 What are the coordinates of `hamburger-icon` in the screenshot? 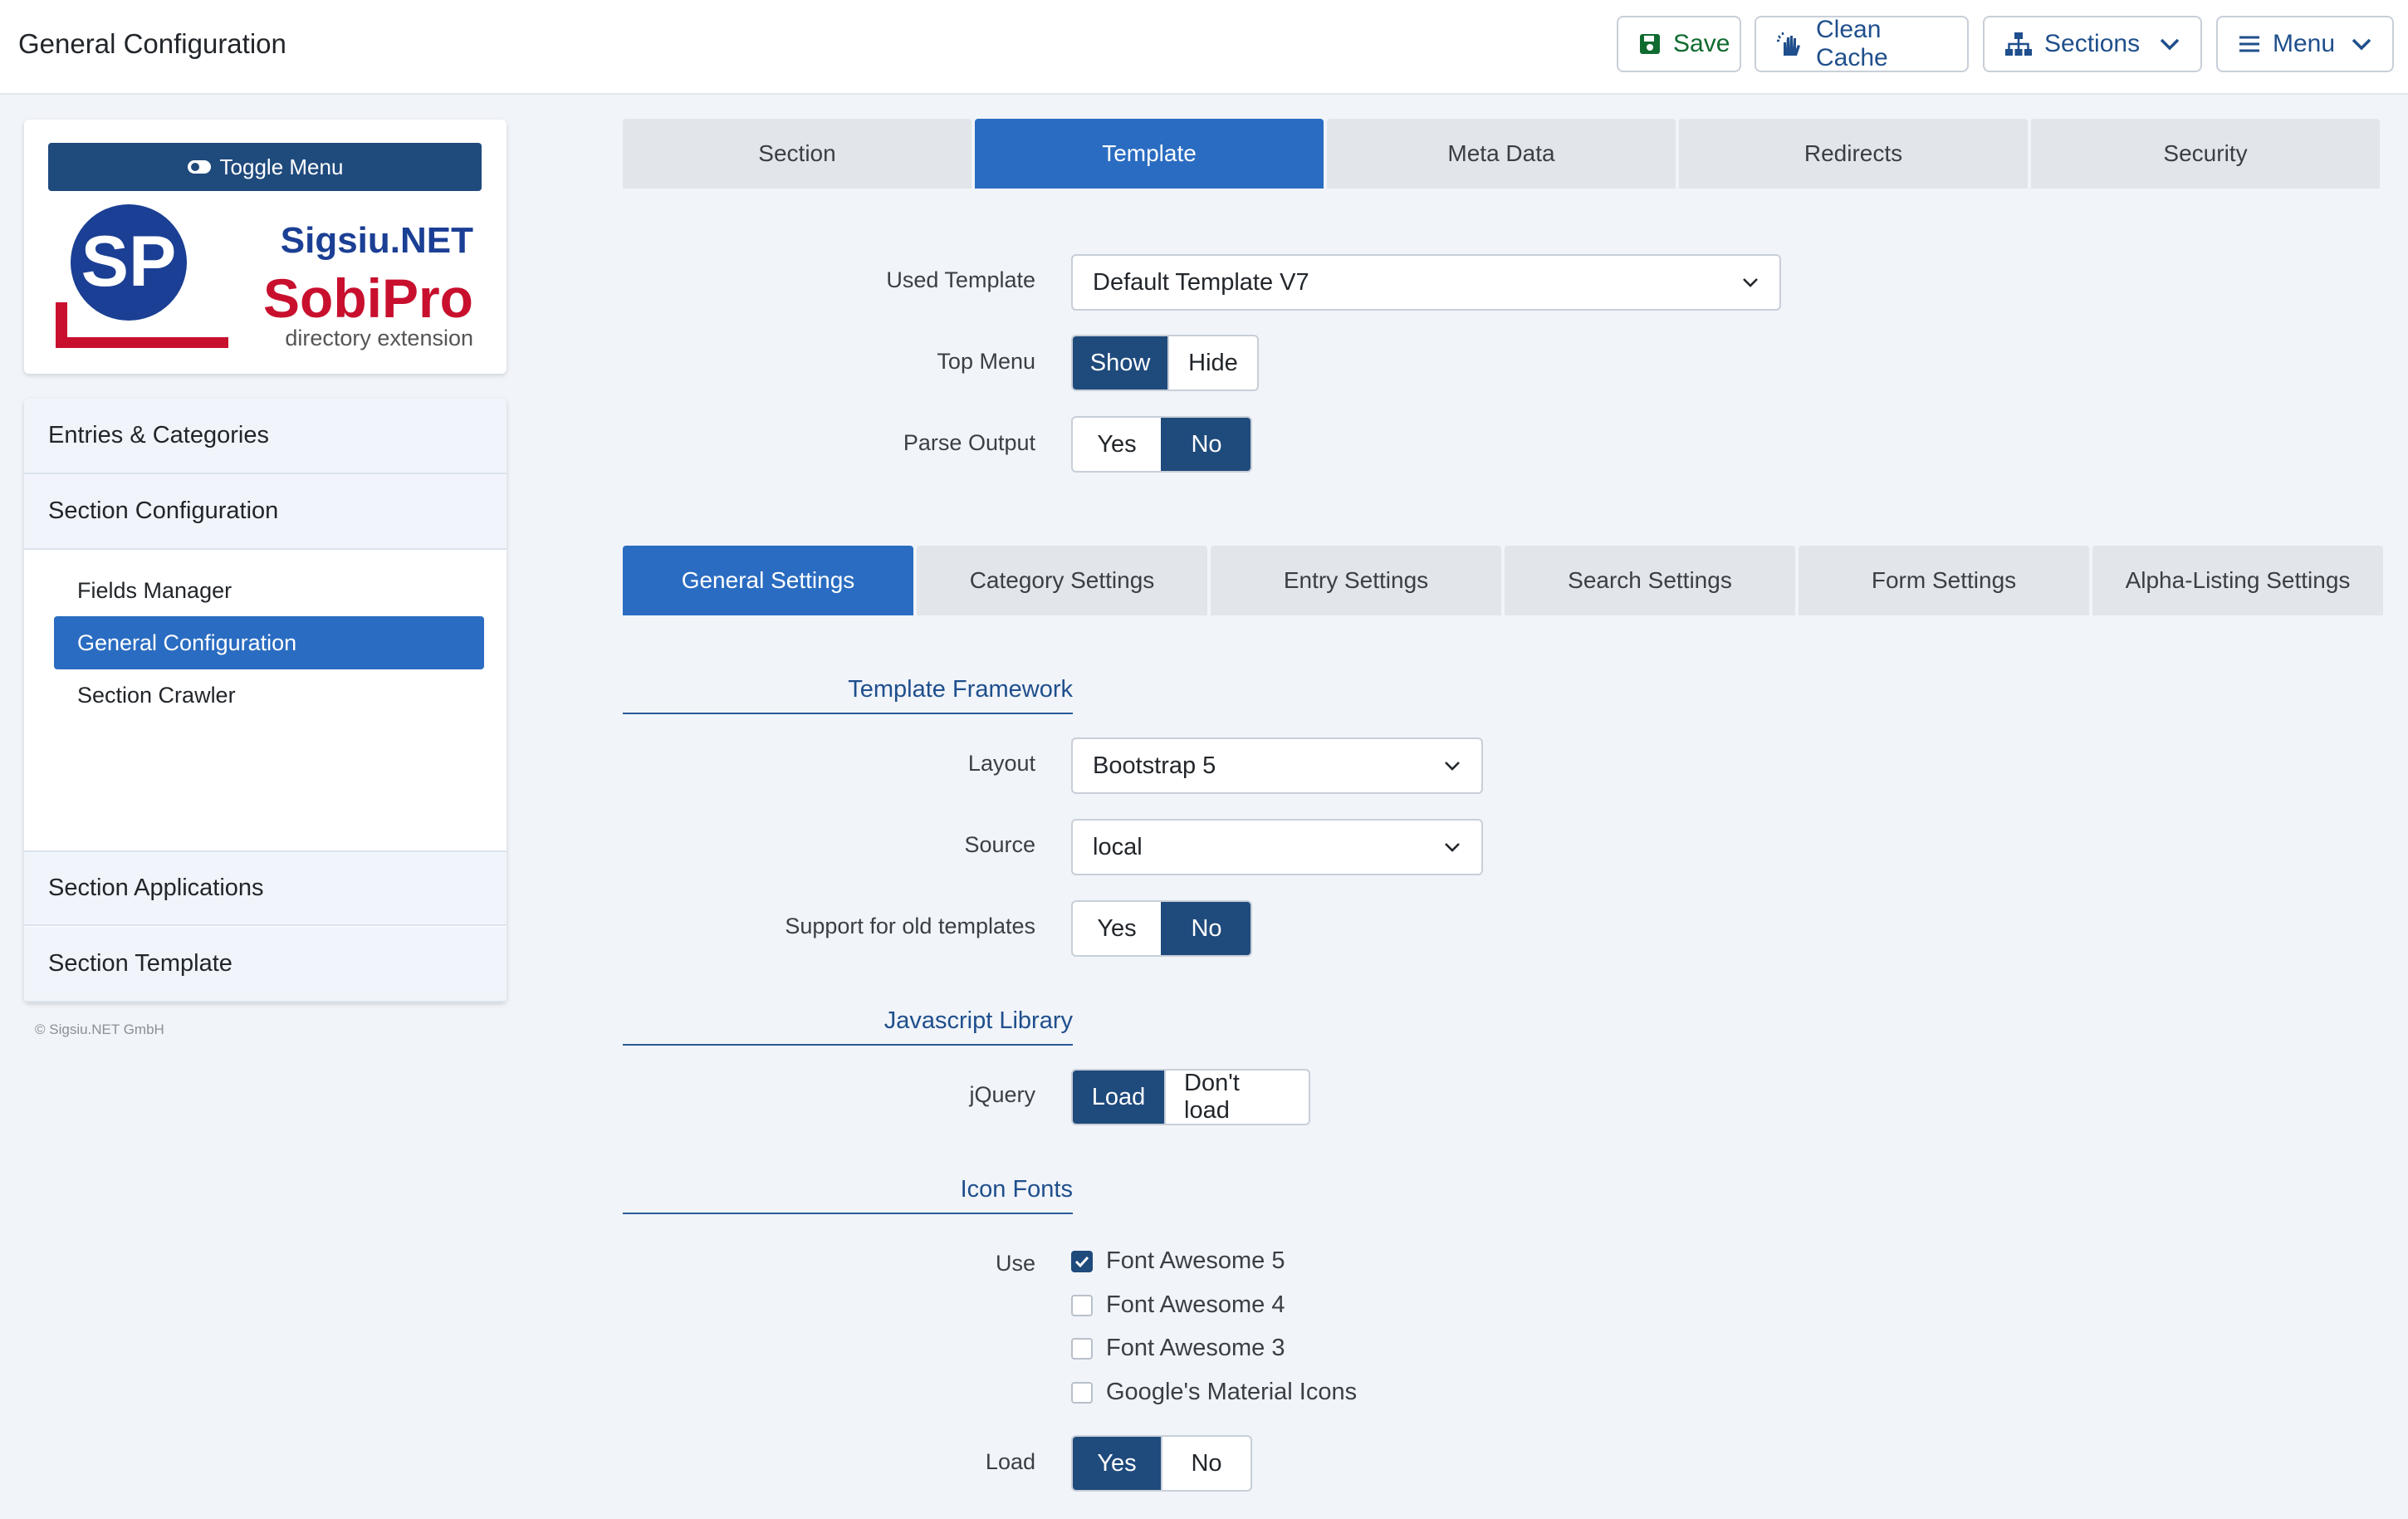 It's located at (2249, 44).